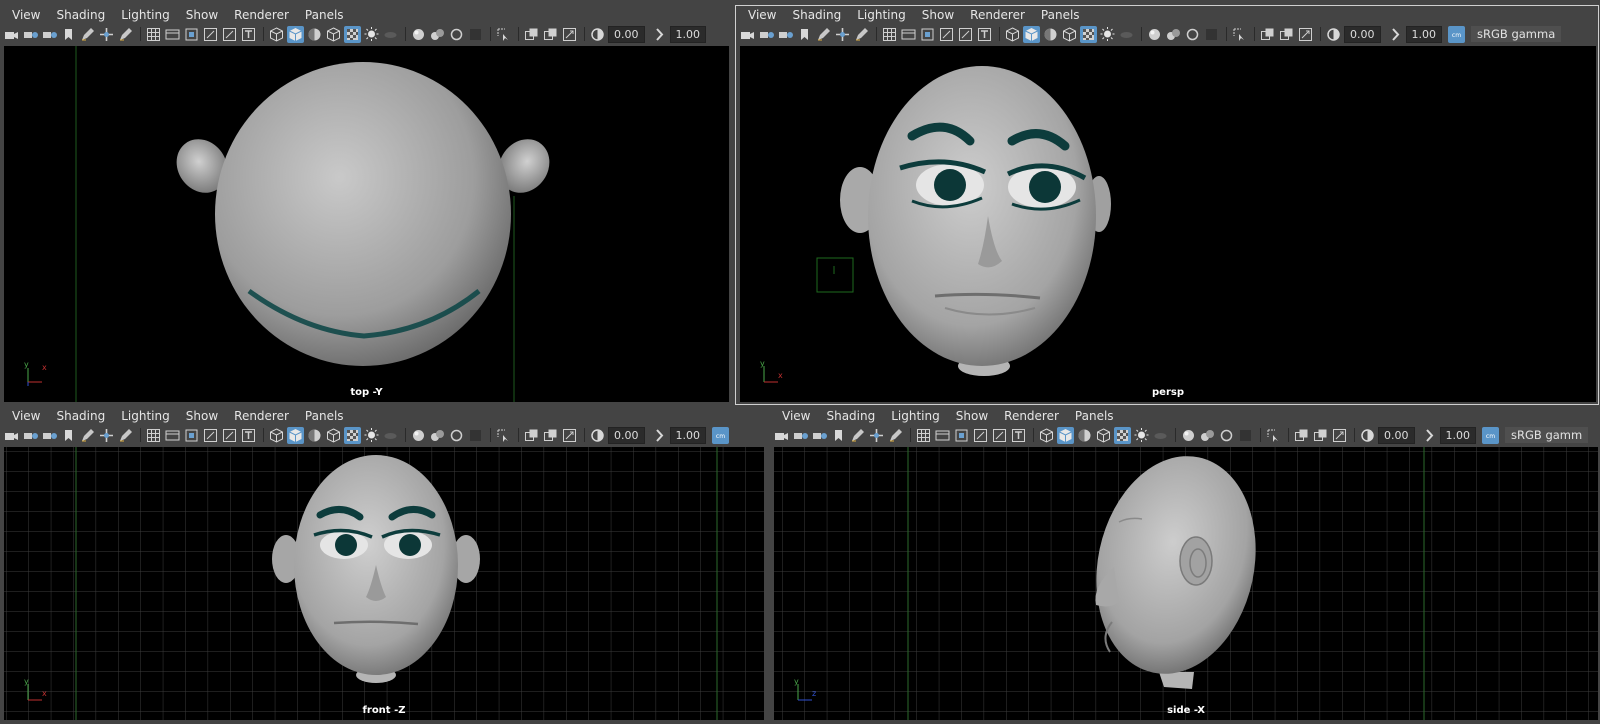 This screenshot has height=724, width=1600. I want to click on menu-lighting: Lighting, so click(145, 15).